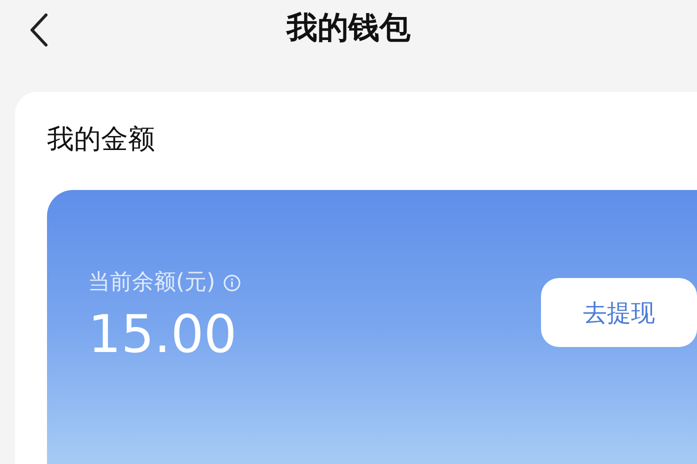 This screenshot has height=464, width=697. I want to click on balance-label: 当前余额(元), so click(152, 283).